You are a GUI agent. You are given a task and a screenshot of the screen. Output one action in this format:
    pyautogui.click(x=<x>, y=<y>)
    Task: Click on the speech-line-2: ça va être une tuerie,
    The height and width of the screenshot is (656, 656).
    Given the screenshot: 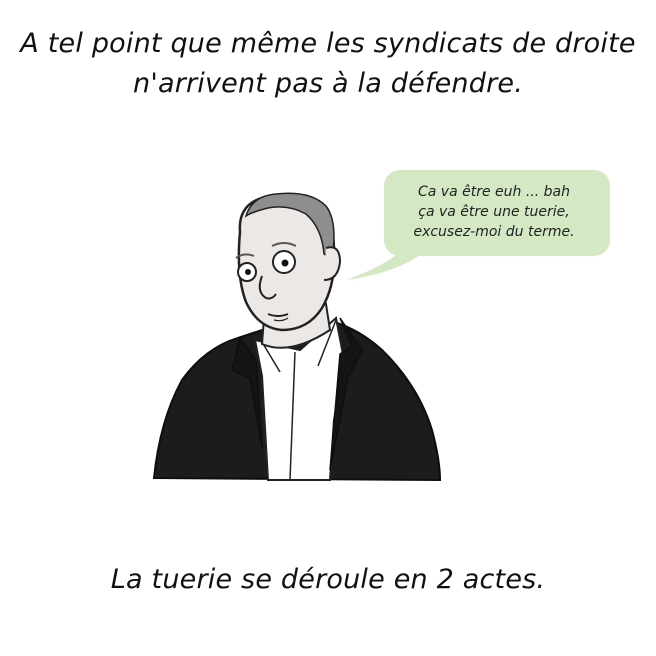 What is the action you would take?
    pyautogui.click(x=494, y=212)
    